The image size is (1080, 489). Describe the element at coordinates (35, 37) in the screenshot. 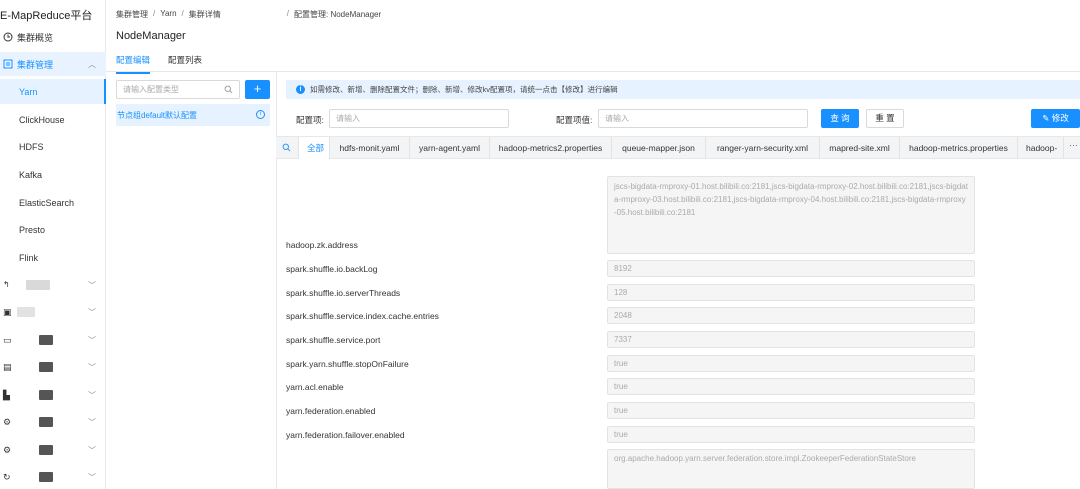

I see `sidebar-item-label: 集群概览` at that location.